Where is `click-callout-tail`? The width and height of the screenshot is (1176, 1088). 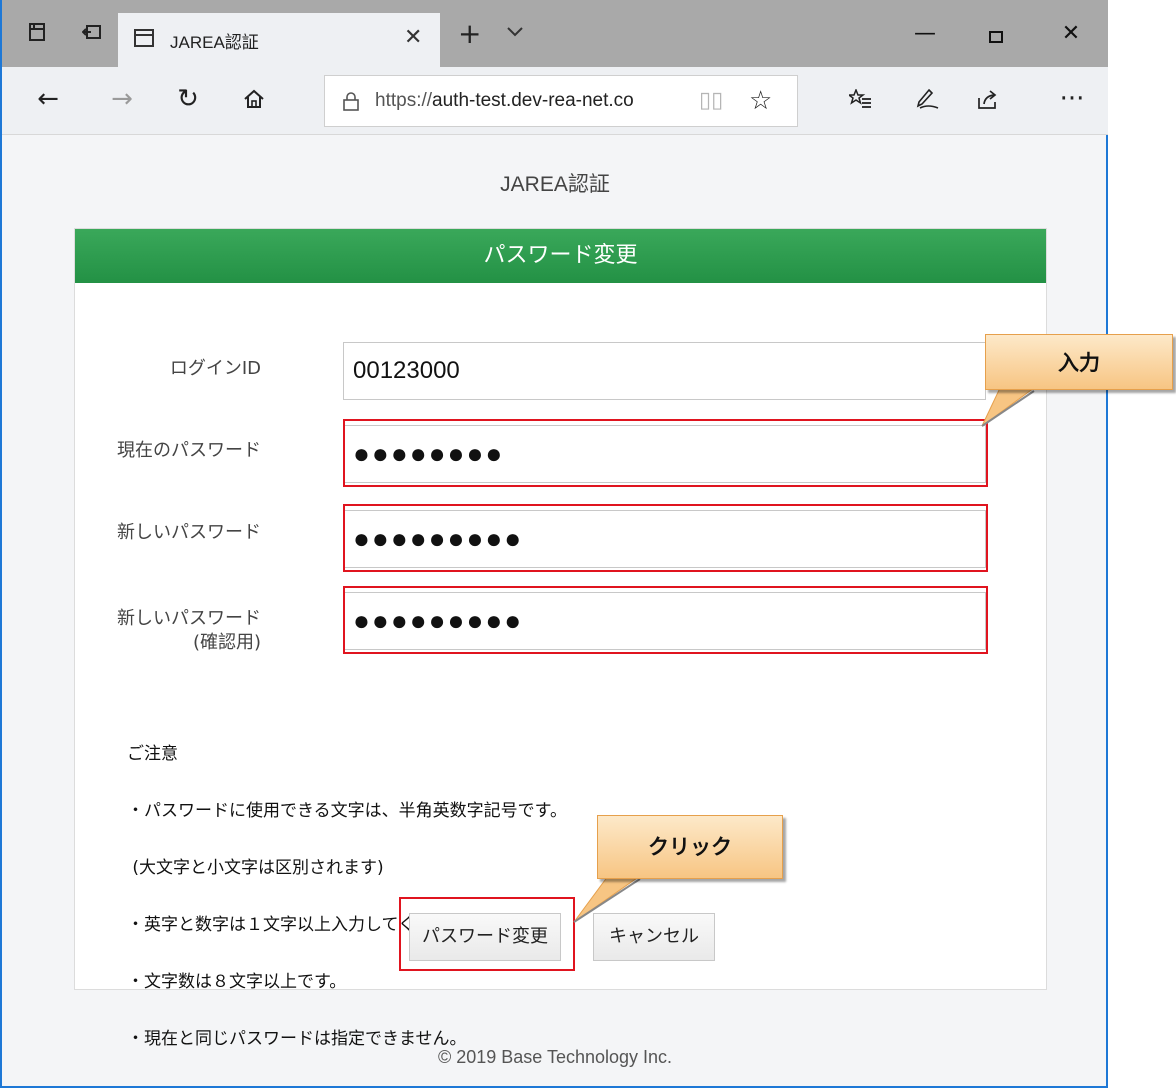
click-callout-tail is located at coordinates (607, 899).